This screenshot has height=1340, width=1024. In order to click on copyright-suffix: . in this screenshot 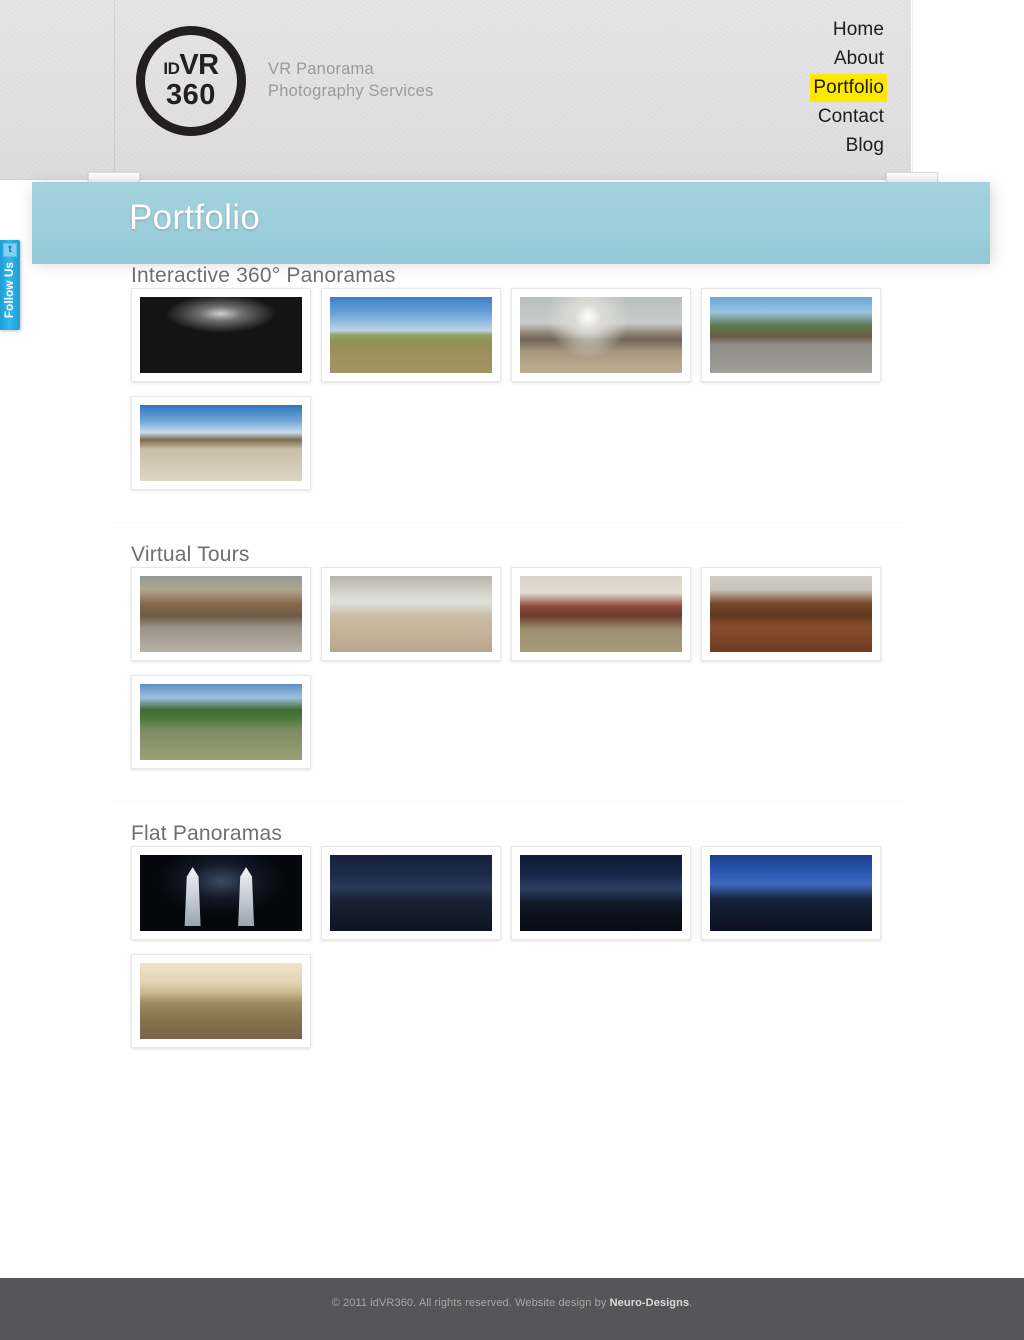, I will do `click(691, 1303)`.